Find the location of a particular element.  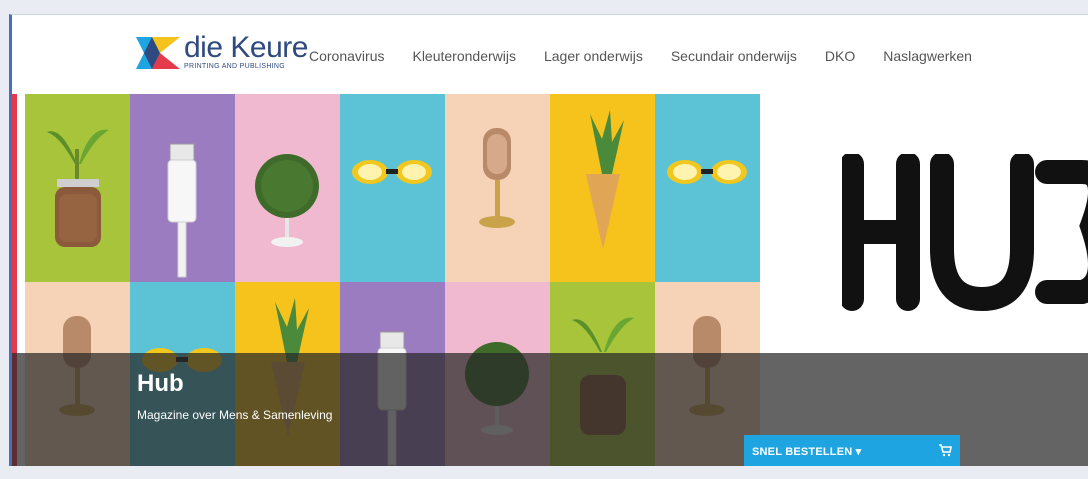

hero-tile-bush-globe is located at coordinates (287, 188).